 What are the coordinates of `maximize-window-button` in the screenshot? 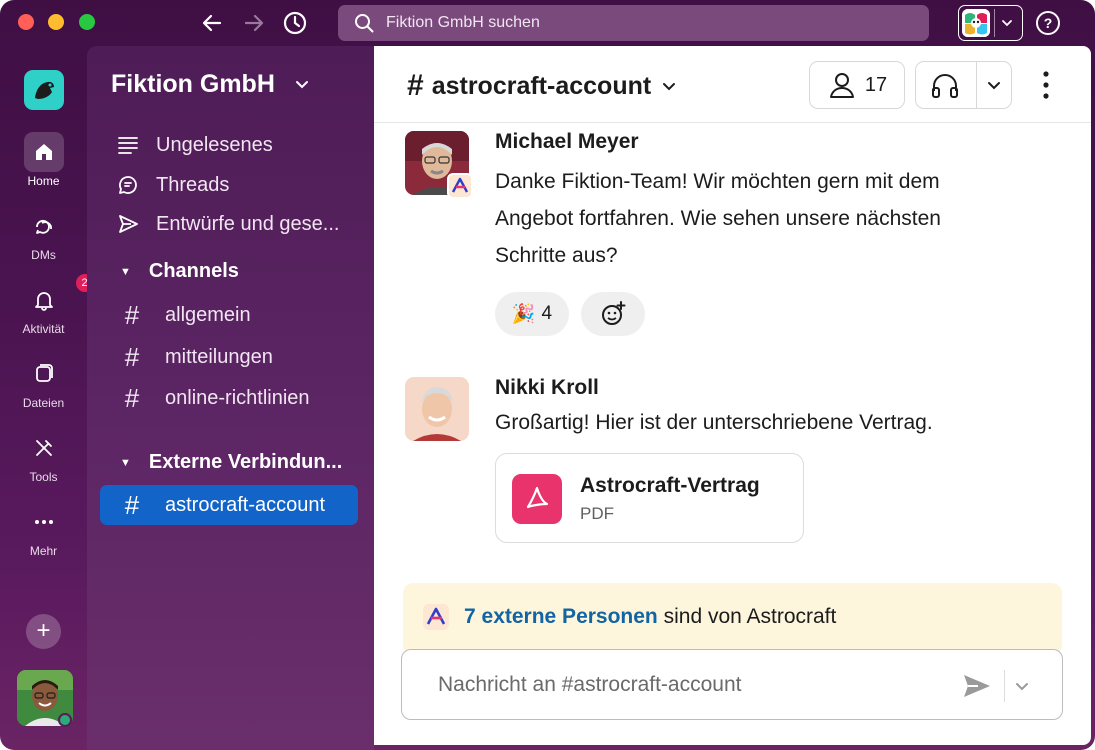 It's located at (87, 22).